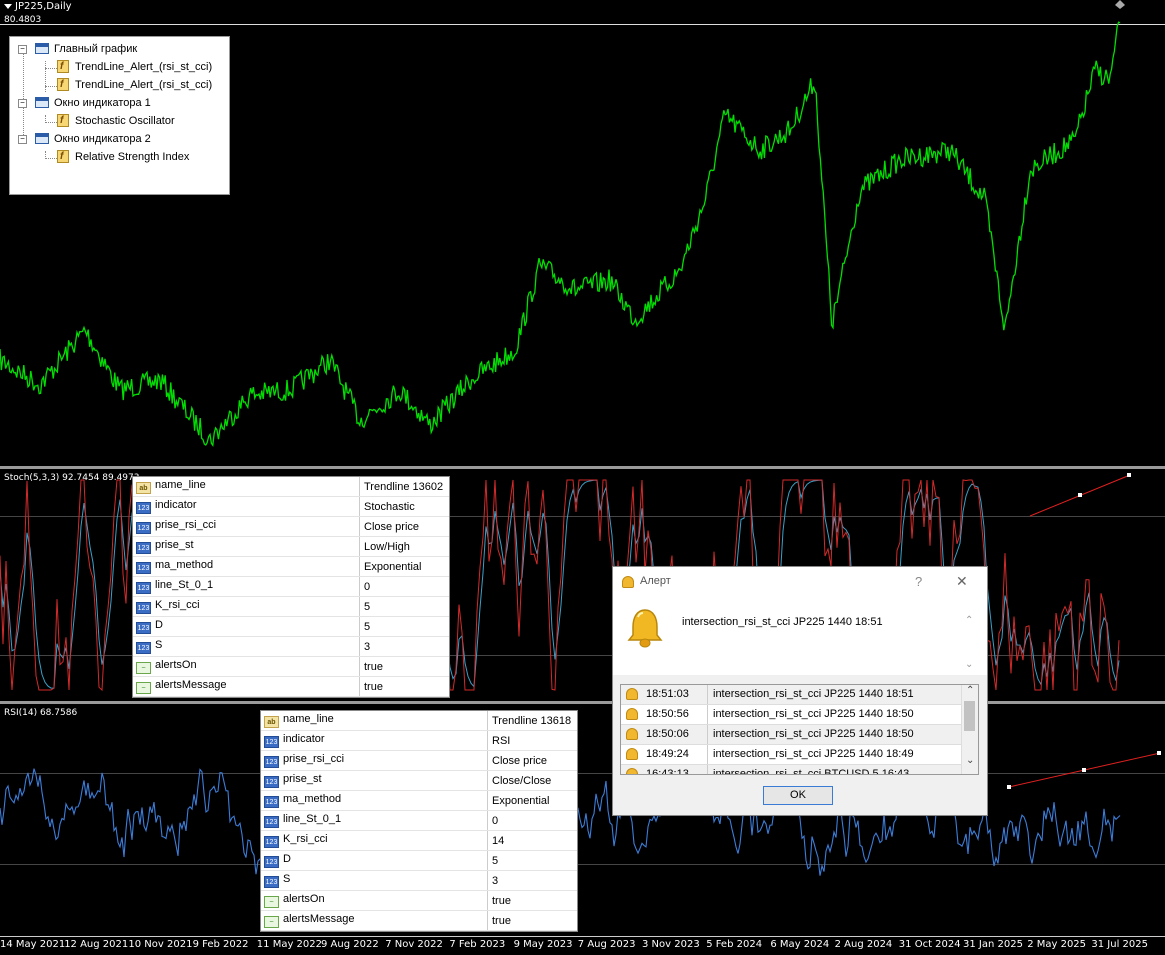  What do you see at coordinates (532, 840) in the screenshot?
I see `property-value: 14` at bounding box center [532, 840].